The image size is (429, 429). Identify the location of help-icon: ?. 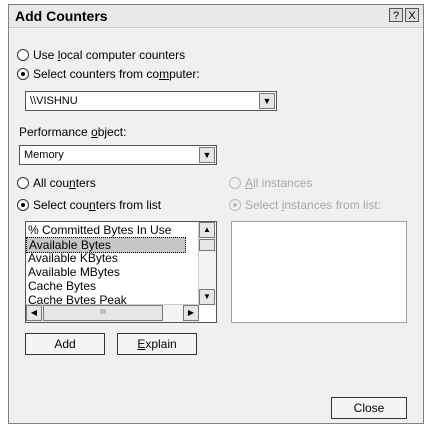
(396, 15).